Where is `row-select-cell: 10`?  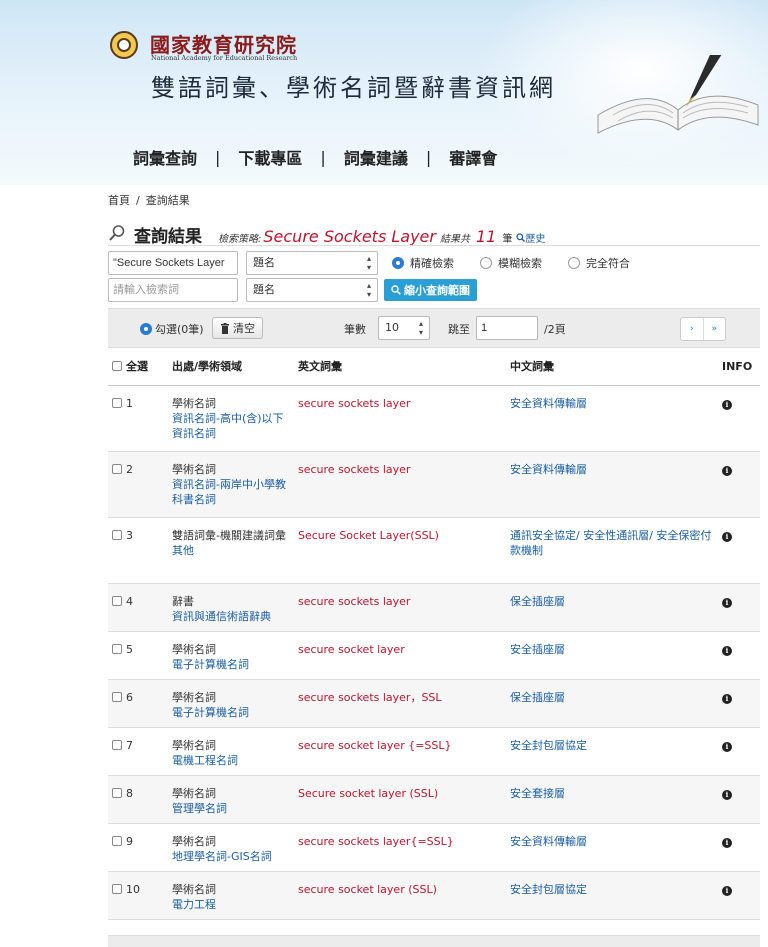 row-select-cell: 10 is located at coordinates (138, 895).